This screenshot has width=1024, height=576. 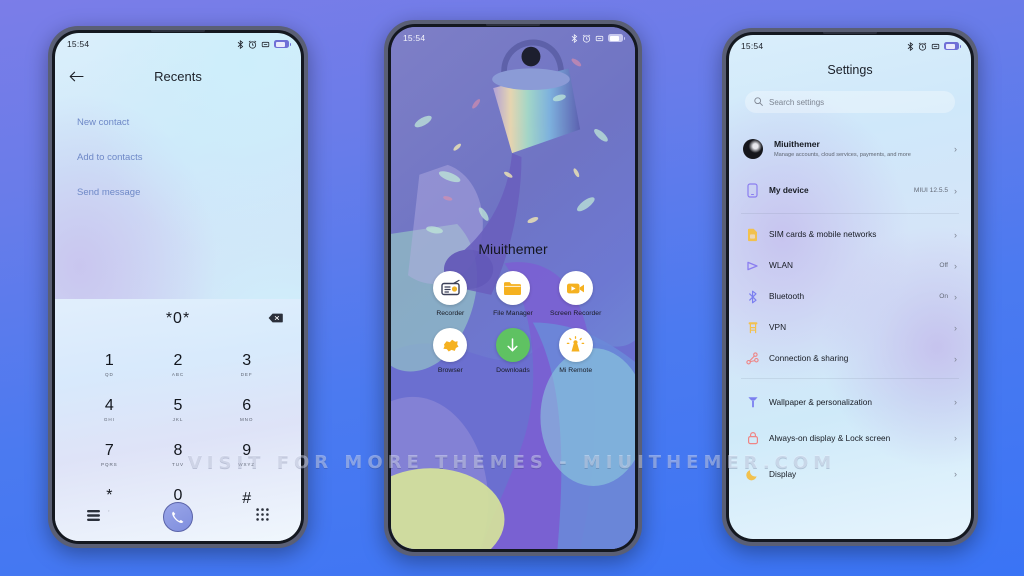 I want to click on row-label: VPN, so click(x=778, y=327).